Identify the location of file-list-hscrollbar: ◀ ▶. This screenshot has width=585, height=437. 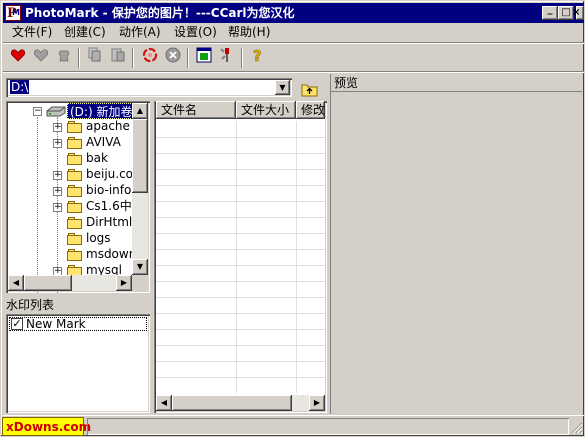
(240, 403).